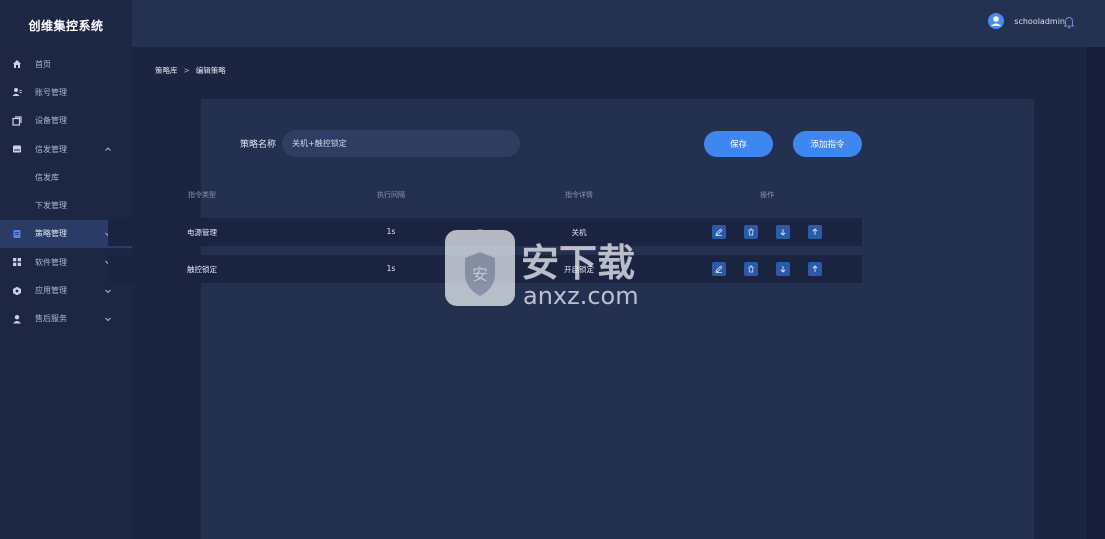  What do you see at coordinates (66, 64) in the screenshot?
I see `sidebar-item-home: 首页` at bounding box center [66, 64].